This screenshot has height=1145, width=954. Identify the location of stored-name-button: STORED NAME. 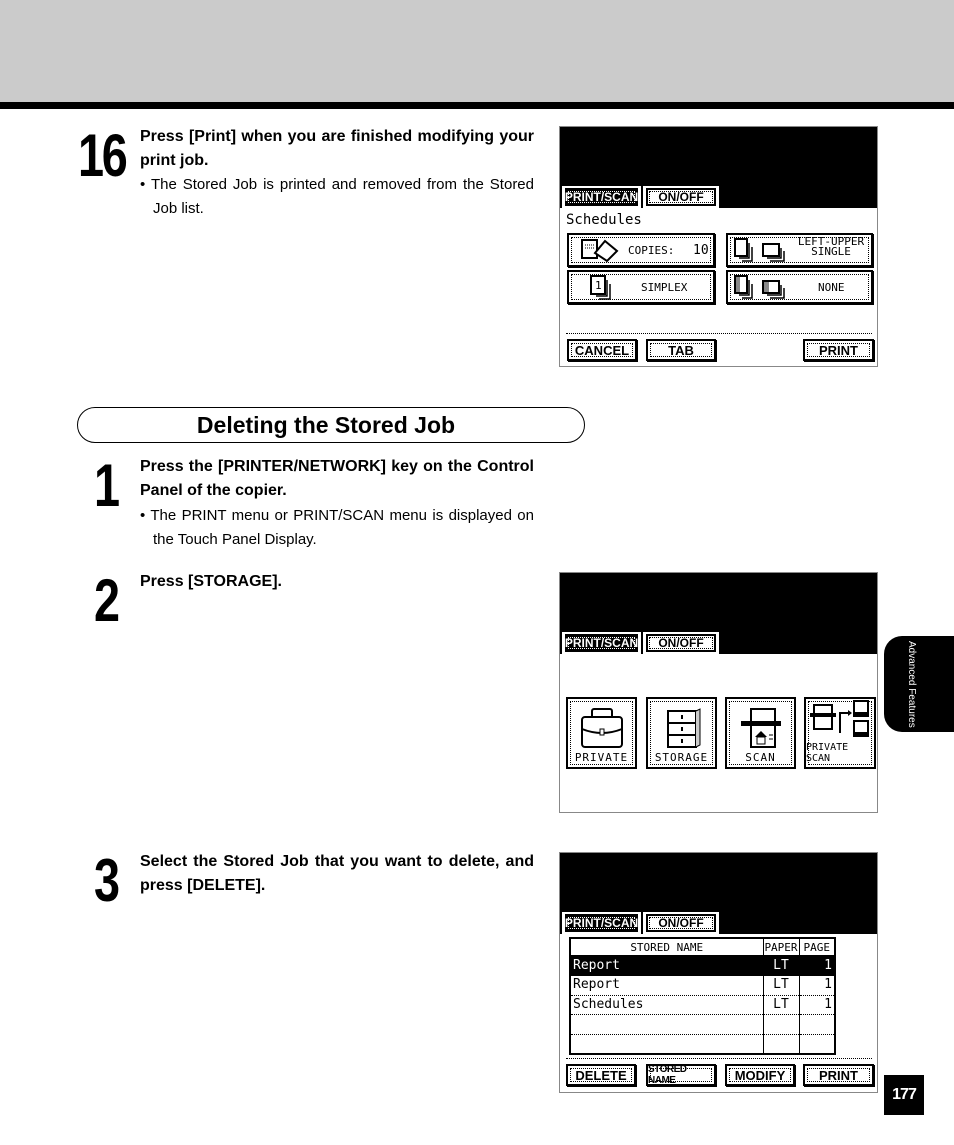
(681, 1075).